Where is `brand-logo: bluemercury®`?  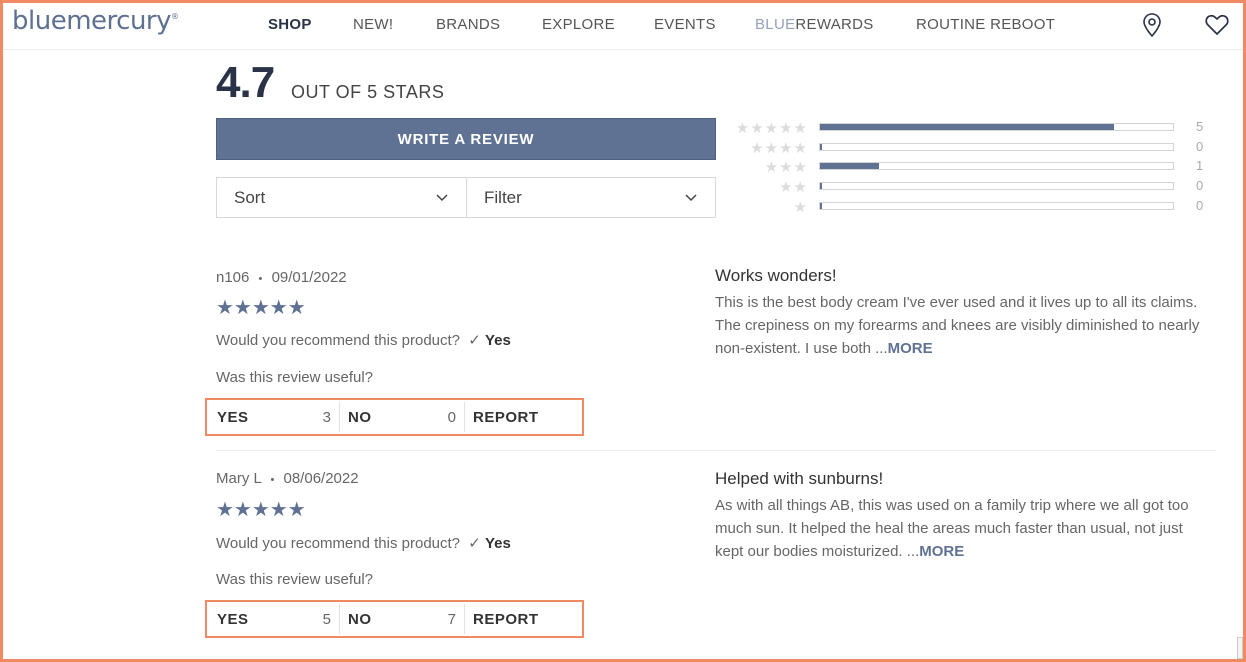 brand-logo: bluemercury® is located at coordinates (95, 21).